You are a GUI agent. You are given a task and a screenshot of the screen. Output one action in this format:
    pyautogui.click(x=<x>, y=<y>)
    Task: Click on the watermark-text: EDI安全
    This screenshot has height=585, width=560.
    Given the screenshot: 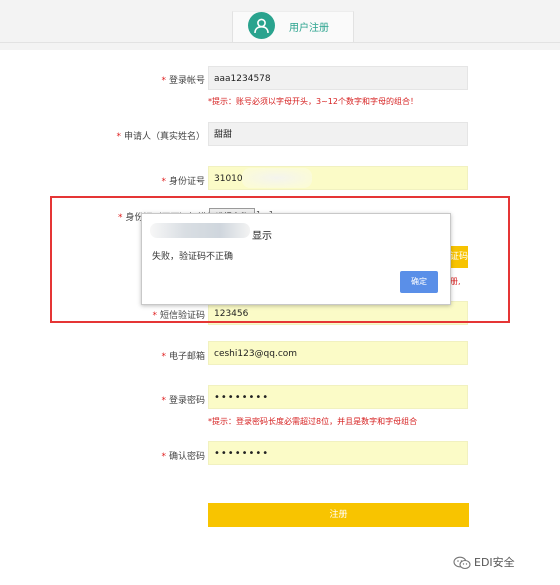 What is the action you would take?
    pyautogui.click(x=494, y=562)
    